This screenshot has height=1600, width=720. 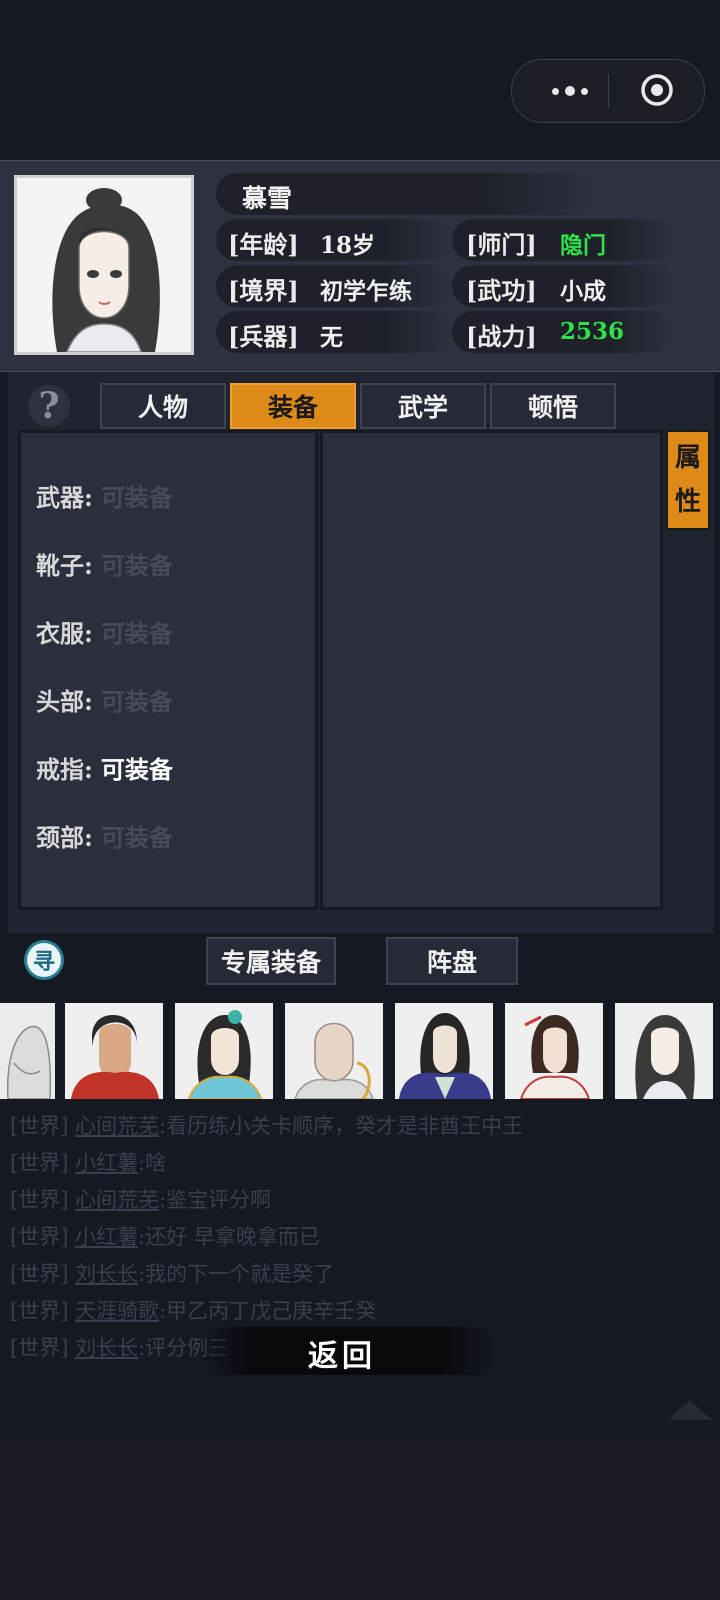 I want to click on slot-boots: 靴子: 可装备, so click(x=104, y=563).